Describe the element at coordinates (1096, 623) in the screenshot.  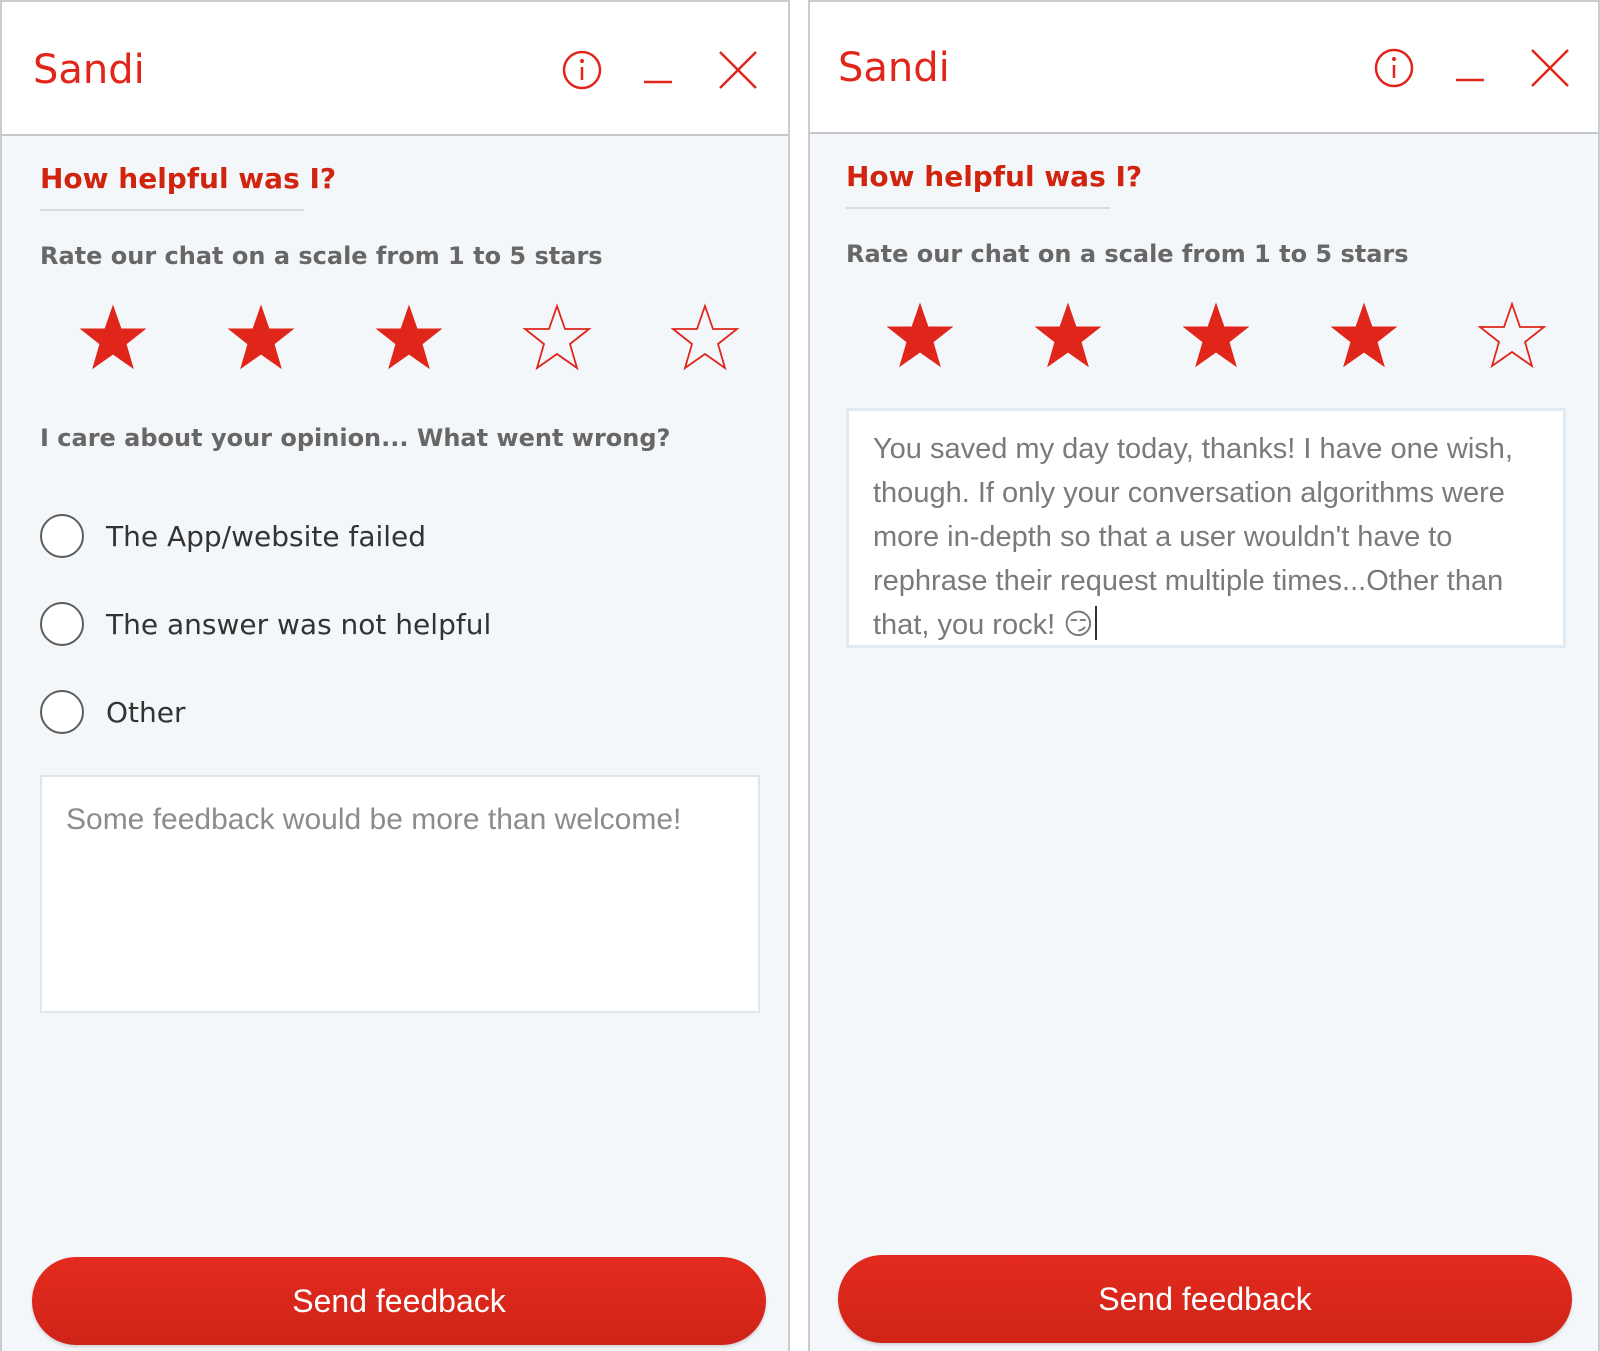
I see `text-caret` at that location.